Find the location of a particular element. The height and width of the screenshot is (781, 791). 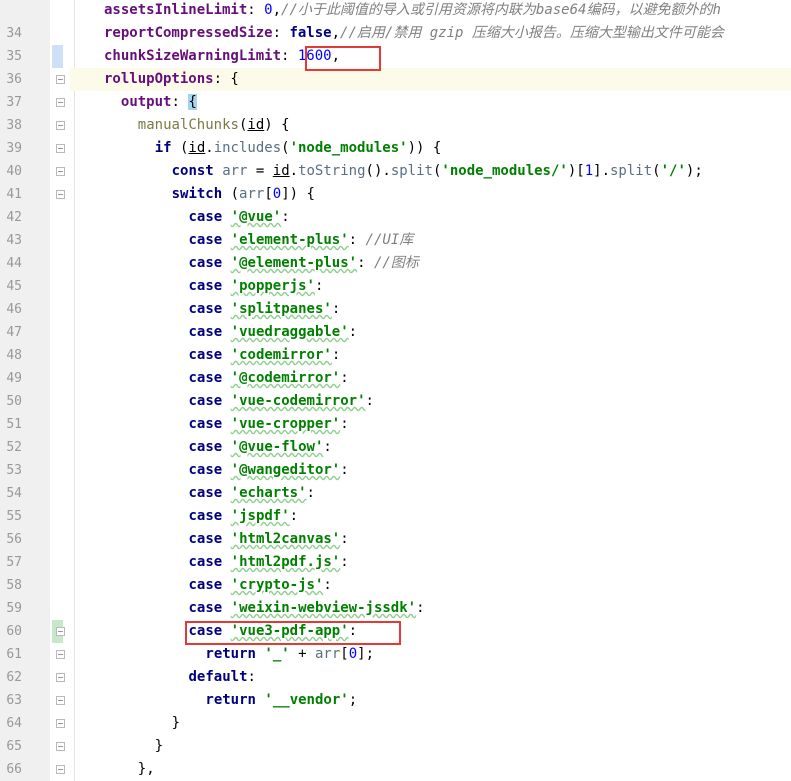

line-number: 42 is located at coordinates (14, 217).